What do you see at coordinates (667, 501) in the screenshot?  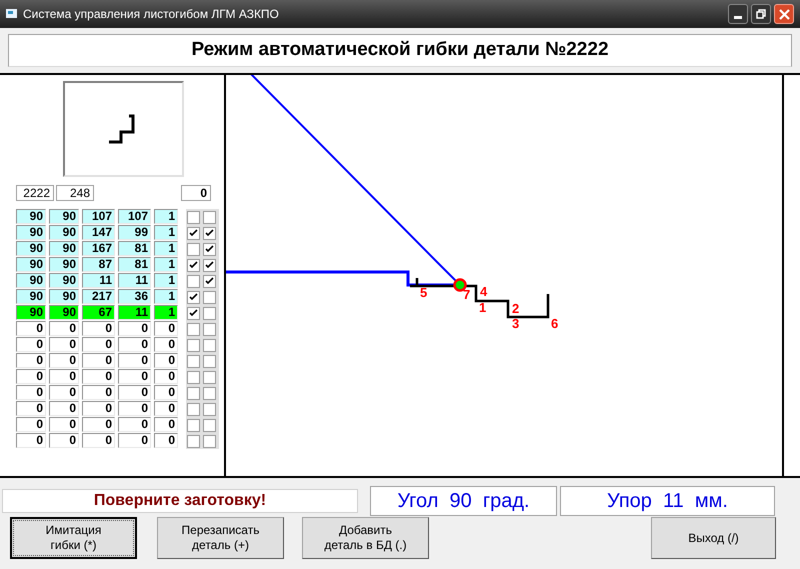 I see `stop-display: Упор 11 мм.` at bounding box center [667, 501].